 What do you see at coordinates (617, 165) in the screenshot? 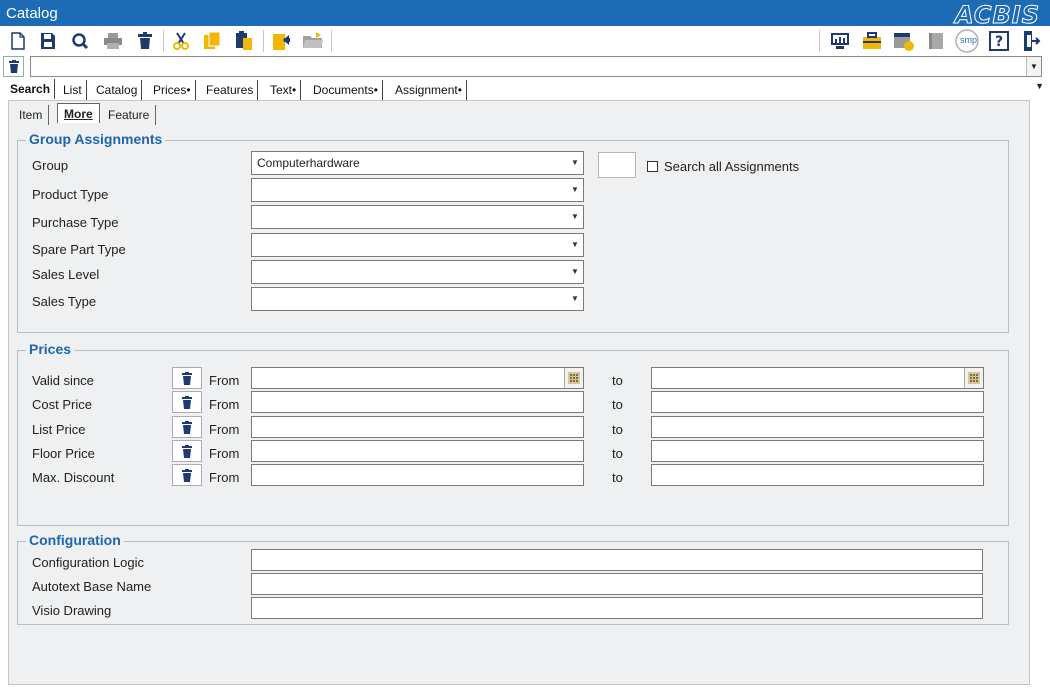
I see `group-code-box` at bounding box center [617, 165].